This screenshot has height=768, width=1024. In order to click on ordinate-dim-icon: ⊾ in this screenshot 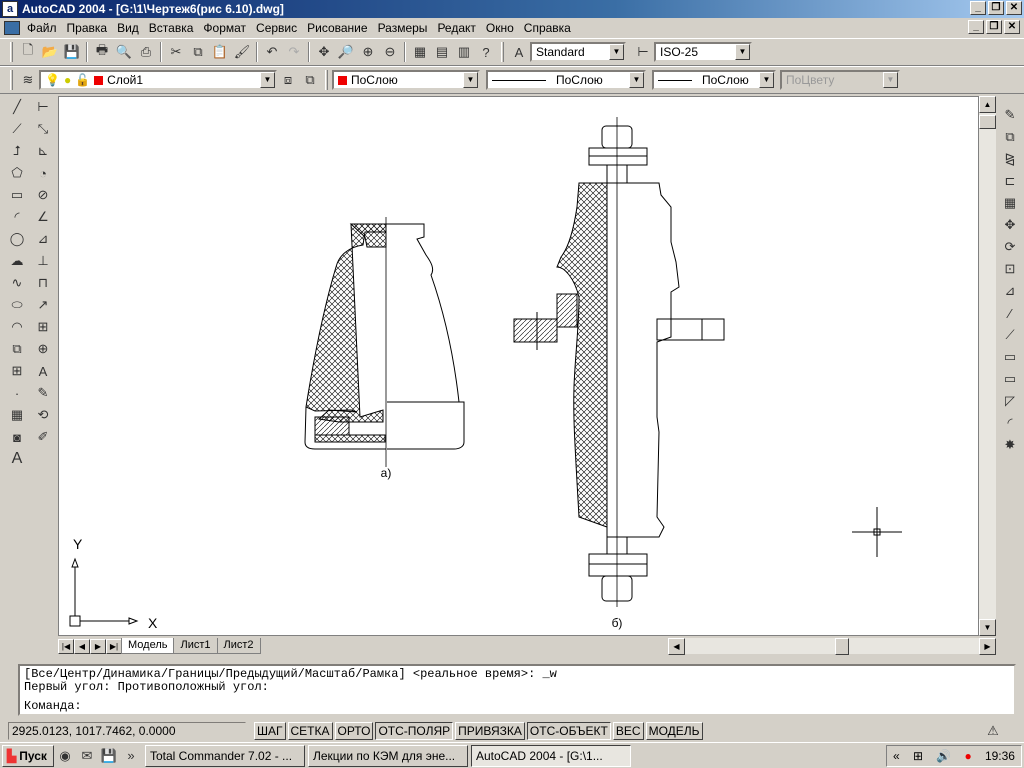, I will do `click(43, 151)`.